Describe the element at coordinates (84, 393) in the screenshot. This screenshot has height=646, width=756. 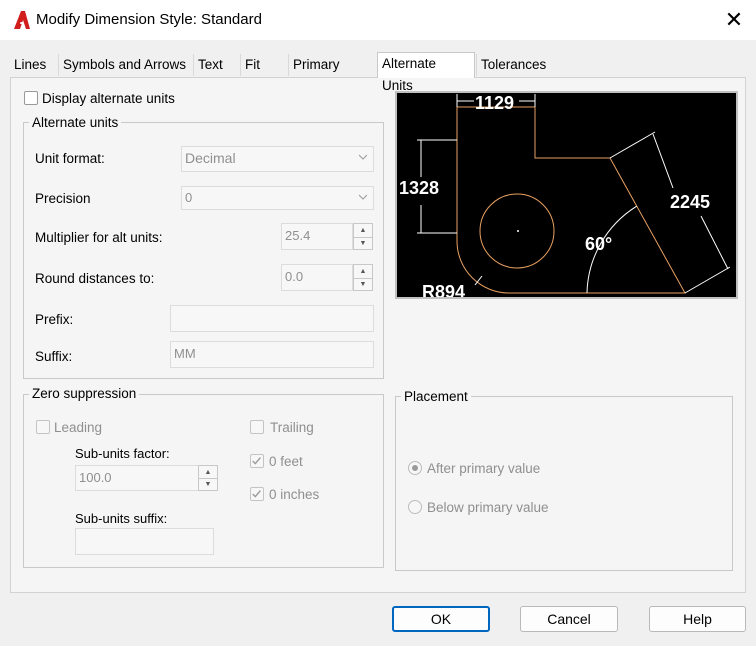
I see `zero-suppression-title: Zero suppression` at that location.